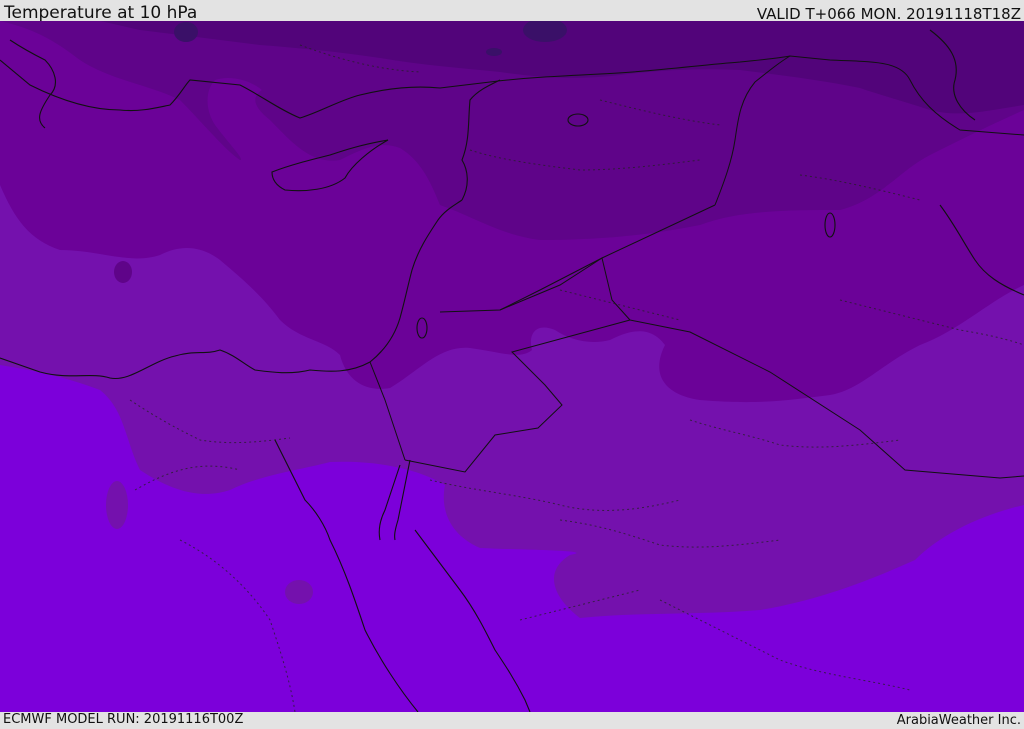 This screenshot has width=1024, height=729. Describe the element at coordinates (123, 272) in the screenshot. I see `temp-pocket-north` at that location.